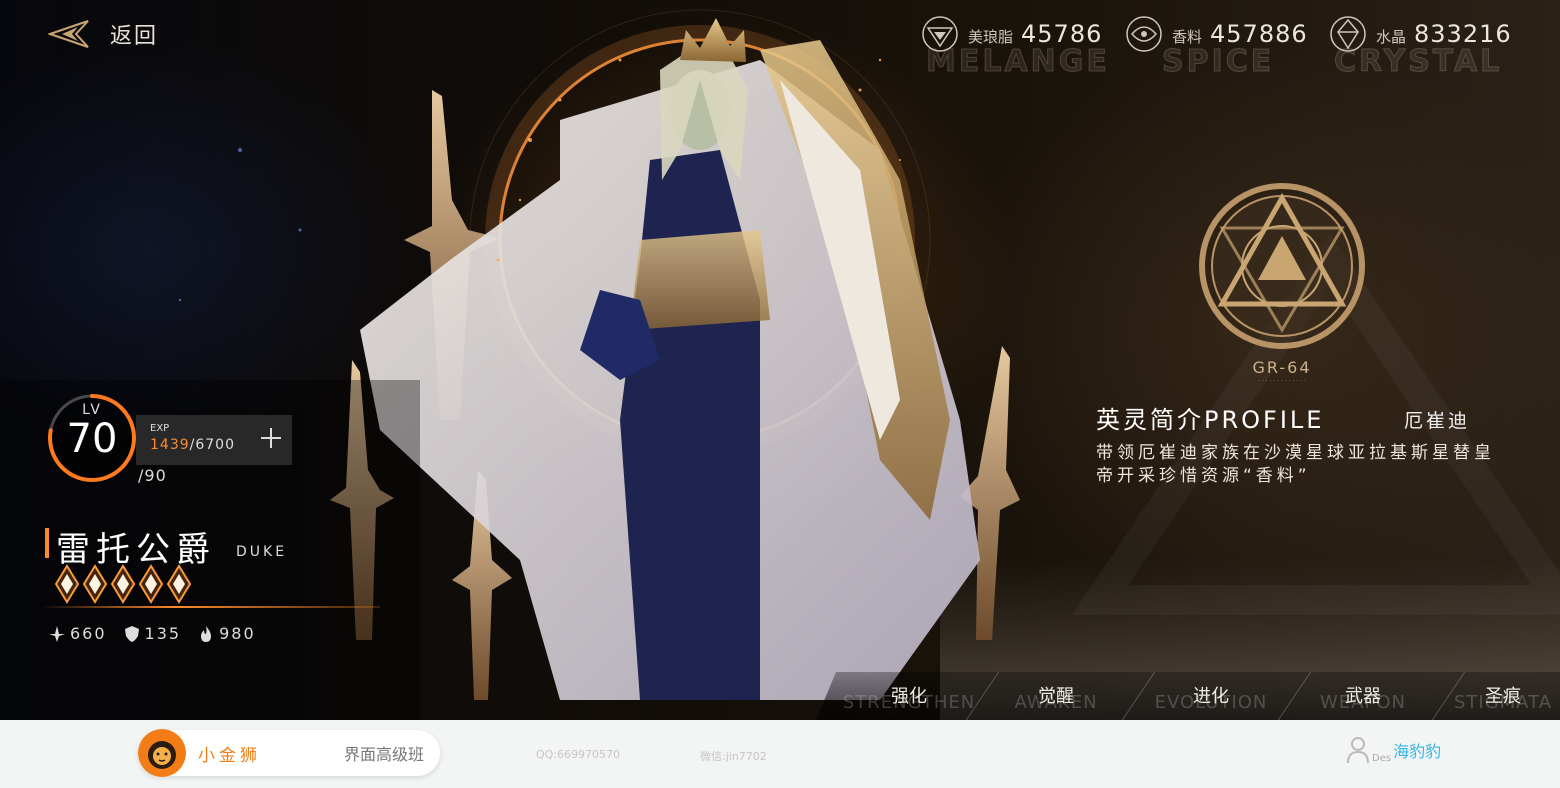  Describe the element at coordinates (1144, 34) in the screenshot. I see `spice-icon` at that location.